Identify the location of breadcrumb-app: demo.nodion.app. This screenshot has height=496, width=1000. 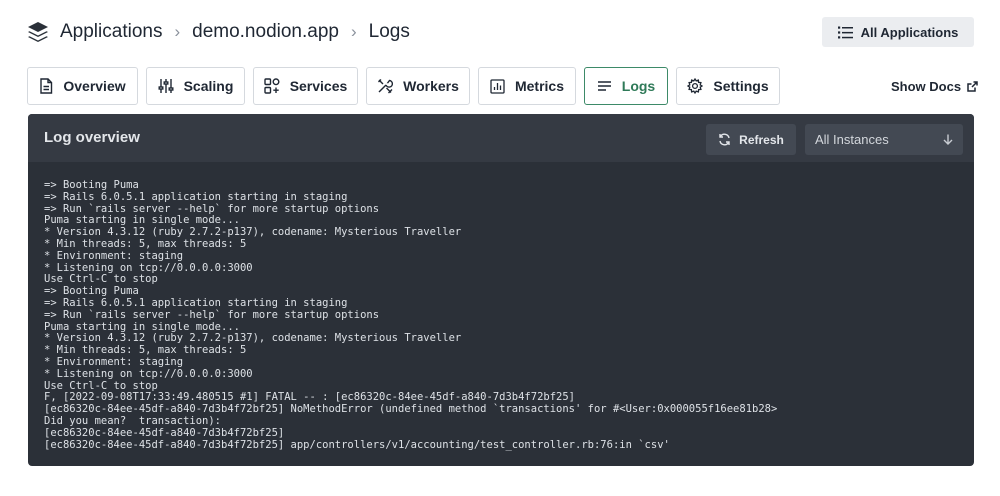
(265, 32).